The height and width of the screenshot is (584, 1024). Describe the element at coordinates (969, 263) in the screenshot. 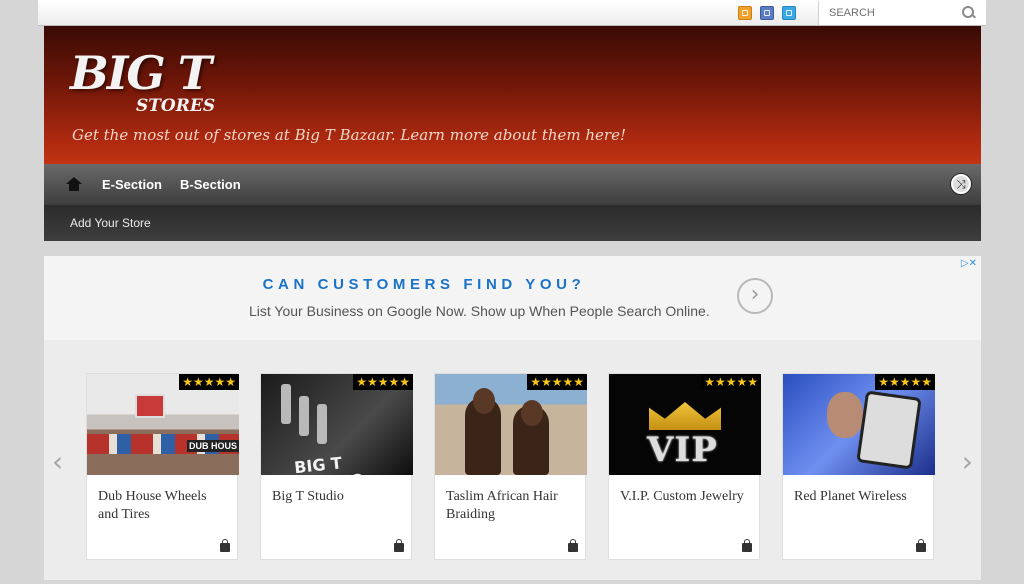

I see `adchoices-icon: ▷✕` at that location.